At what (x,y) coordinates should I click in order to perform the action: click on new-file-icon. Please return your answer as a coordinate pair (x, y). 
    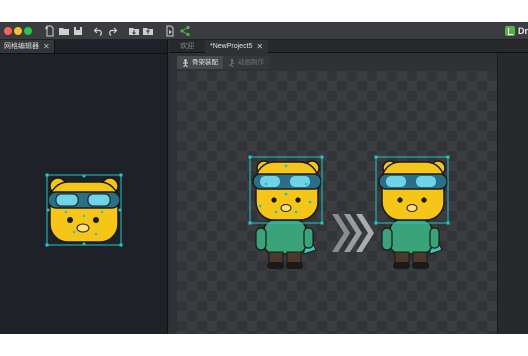
    Looking at the image, I should click on (50, 31).